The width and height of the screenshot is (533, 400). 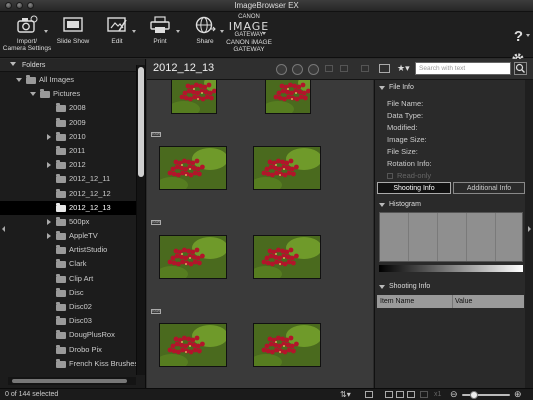 What do you see at coordinates (281, 69) in the screenshot?
I see `rotate-icon` at bounding box center [281, 69].